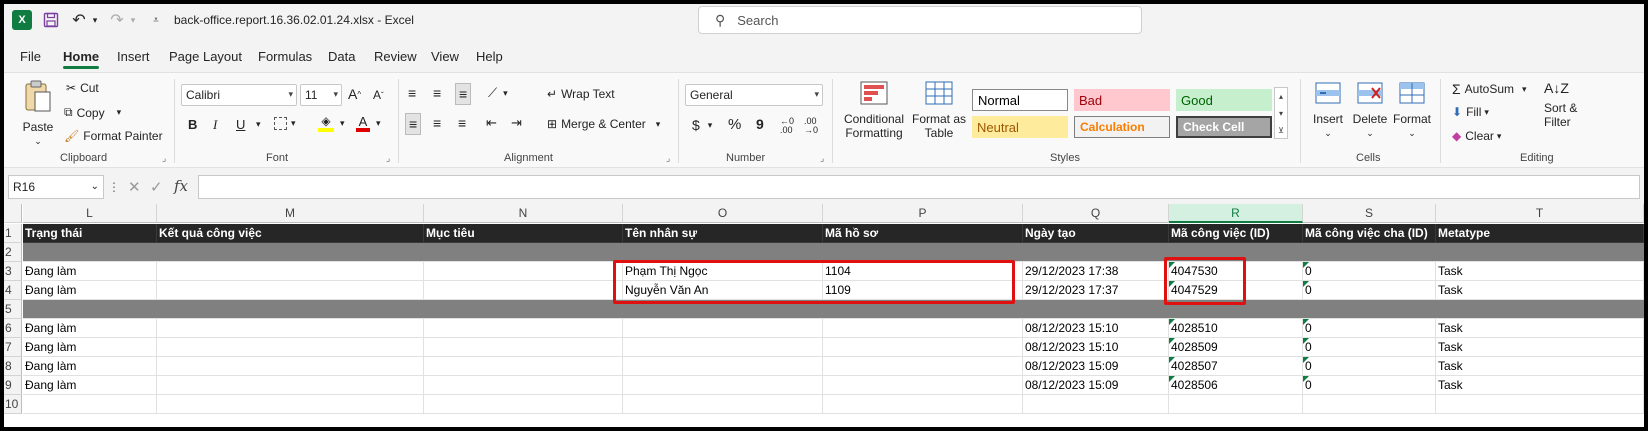  What do you see at coordinates (1236, 385) in the screenshot?
I see `cell-r9: 4028506` at bounding box center [1236, 385].